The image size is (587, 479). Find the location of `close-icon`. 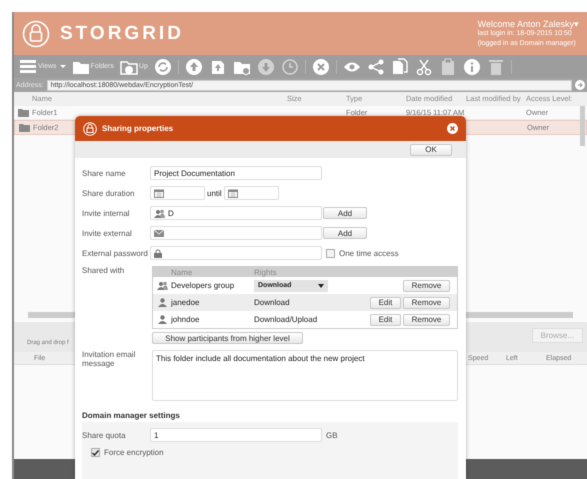

close-icon is located at coordinates (452, 128).